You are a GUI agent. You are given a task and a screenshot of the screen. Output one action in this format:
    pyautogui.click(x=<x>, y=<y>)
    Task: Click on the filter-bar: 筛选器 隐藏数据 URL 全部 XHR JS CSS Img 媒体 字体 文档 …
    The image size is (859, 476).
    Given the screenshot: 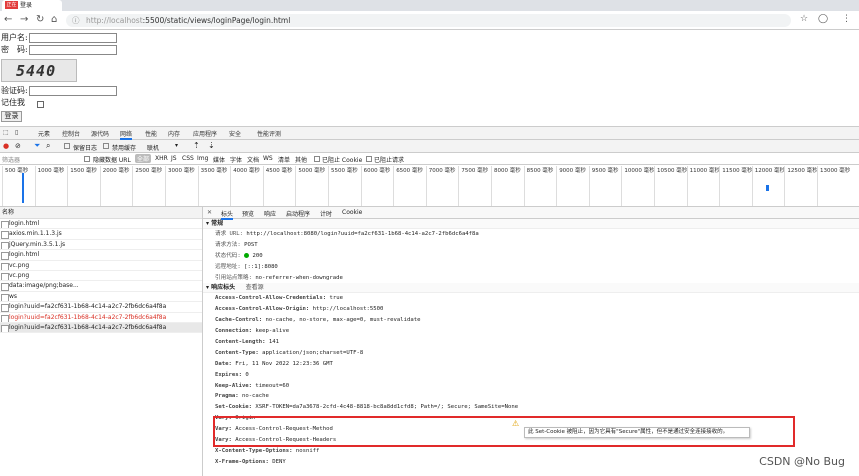 What is the action you would take?
    pyautogui.click(x=429, y=159)
    